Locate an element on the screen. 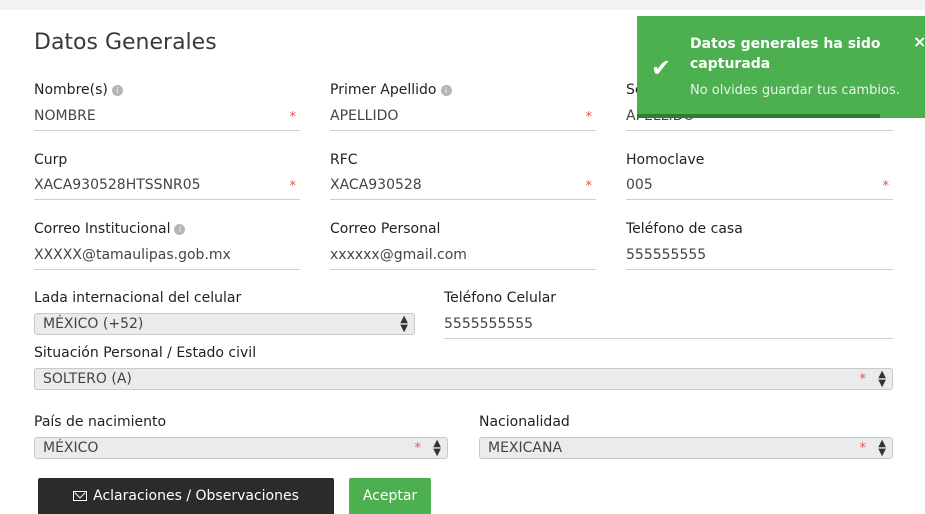 The height and width of the screenshot is (514, 925). lada-label: Lada internacional del celular is located at coordinates (138, 298).